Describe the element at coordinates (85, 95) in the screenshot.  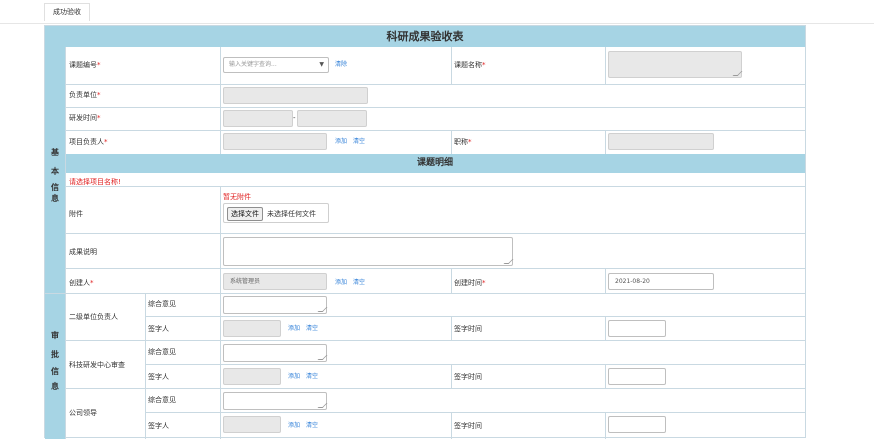
I see `unit-label: 负责单位*` at that location.